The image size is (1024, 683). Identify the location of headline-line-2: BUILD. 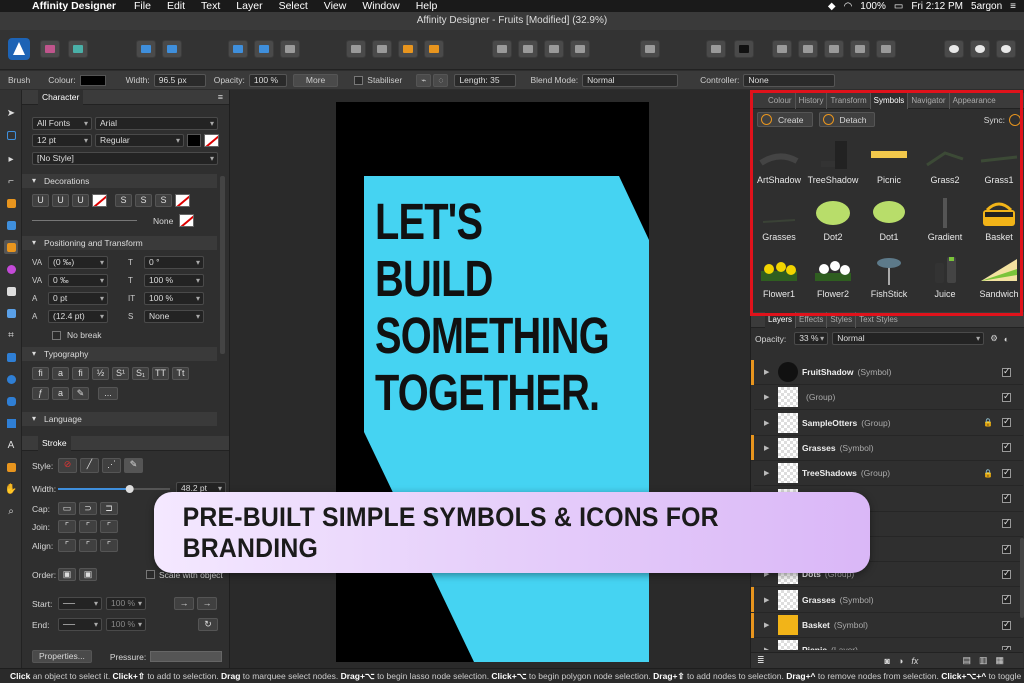
(434, 278).